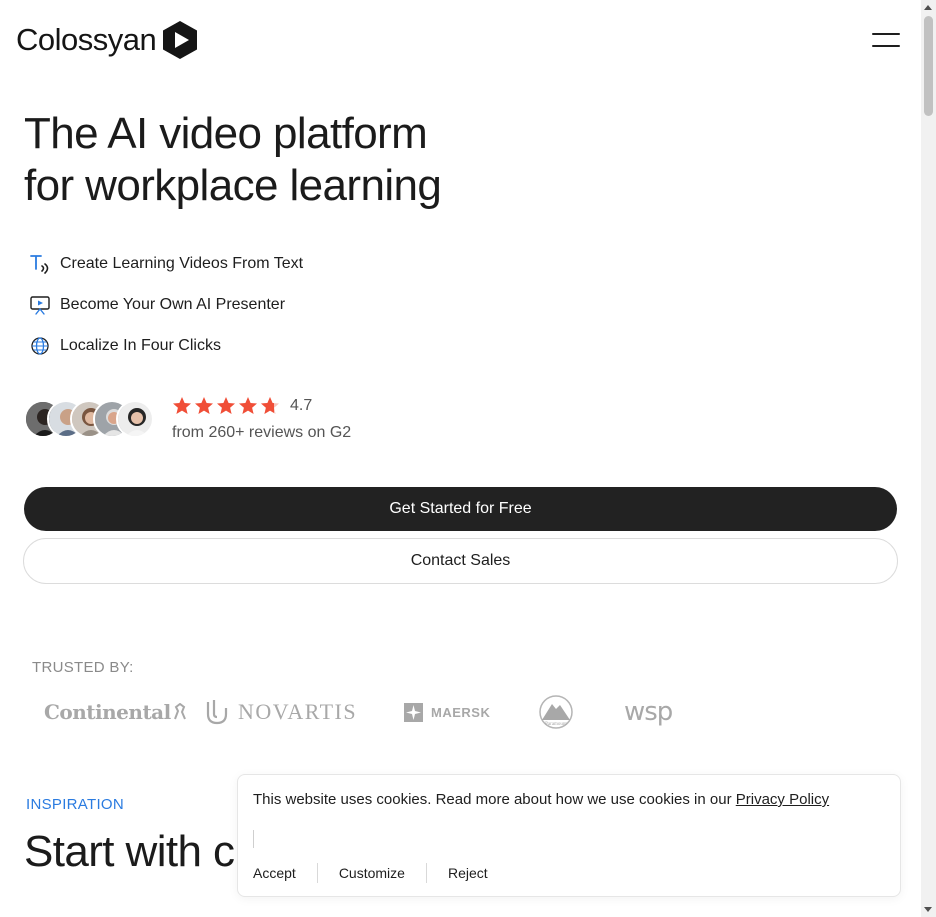 The width and height of the screenshot is (936, 917). I want to click on paramount-logo: Paramount, so click(556, 712).